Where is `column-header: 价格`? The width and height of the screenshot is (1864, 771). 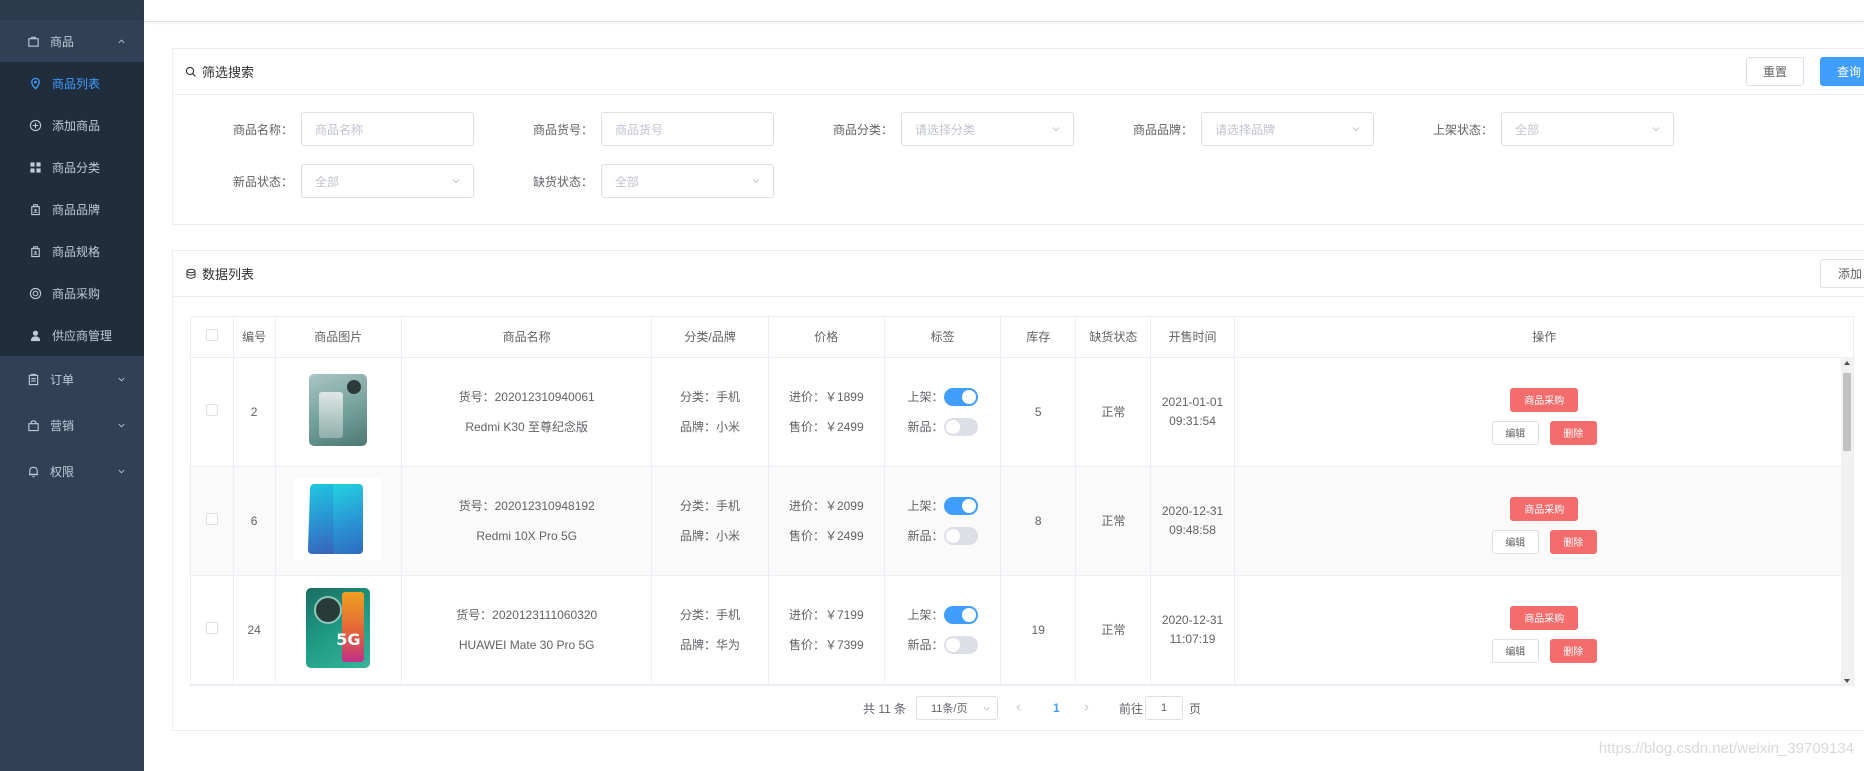 column-header: 价格 is located at coordinates (826, 337).